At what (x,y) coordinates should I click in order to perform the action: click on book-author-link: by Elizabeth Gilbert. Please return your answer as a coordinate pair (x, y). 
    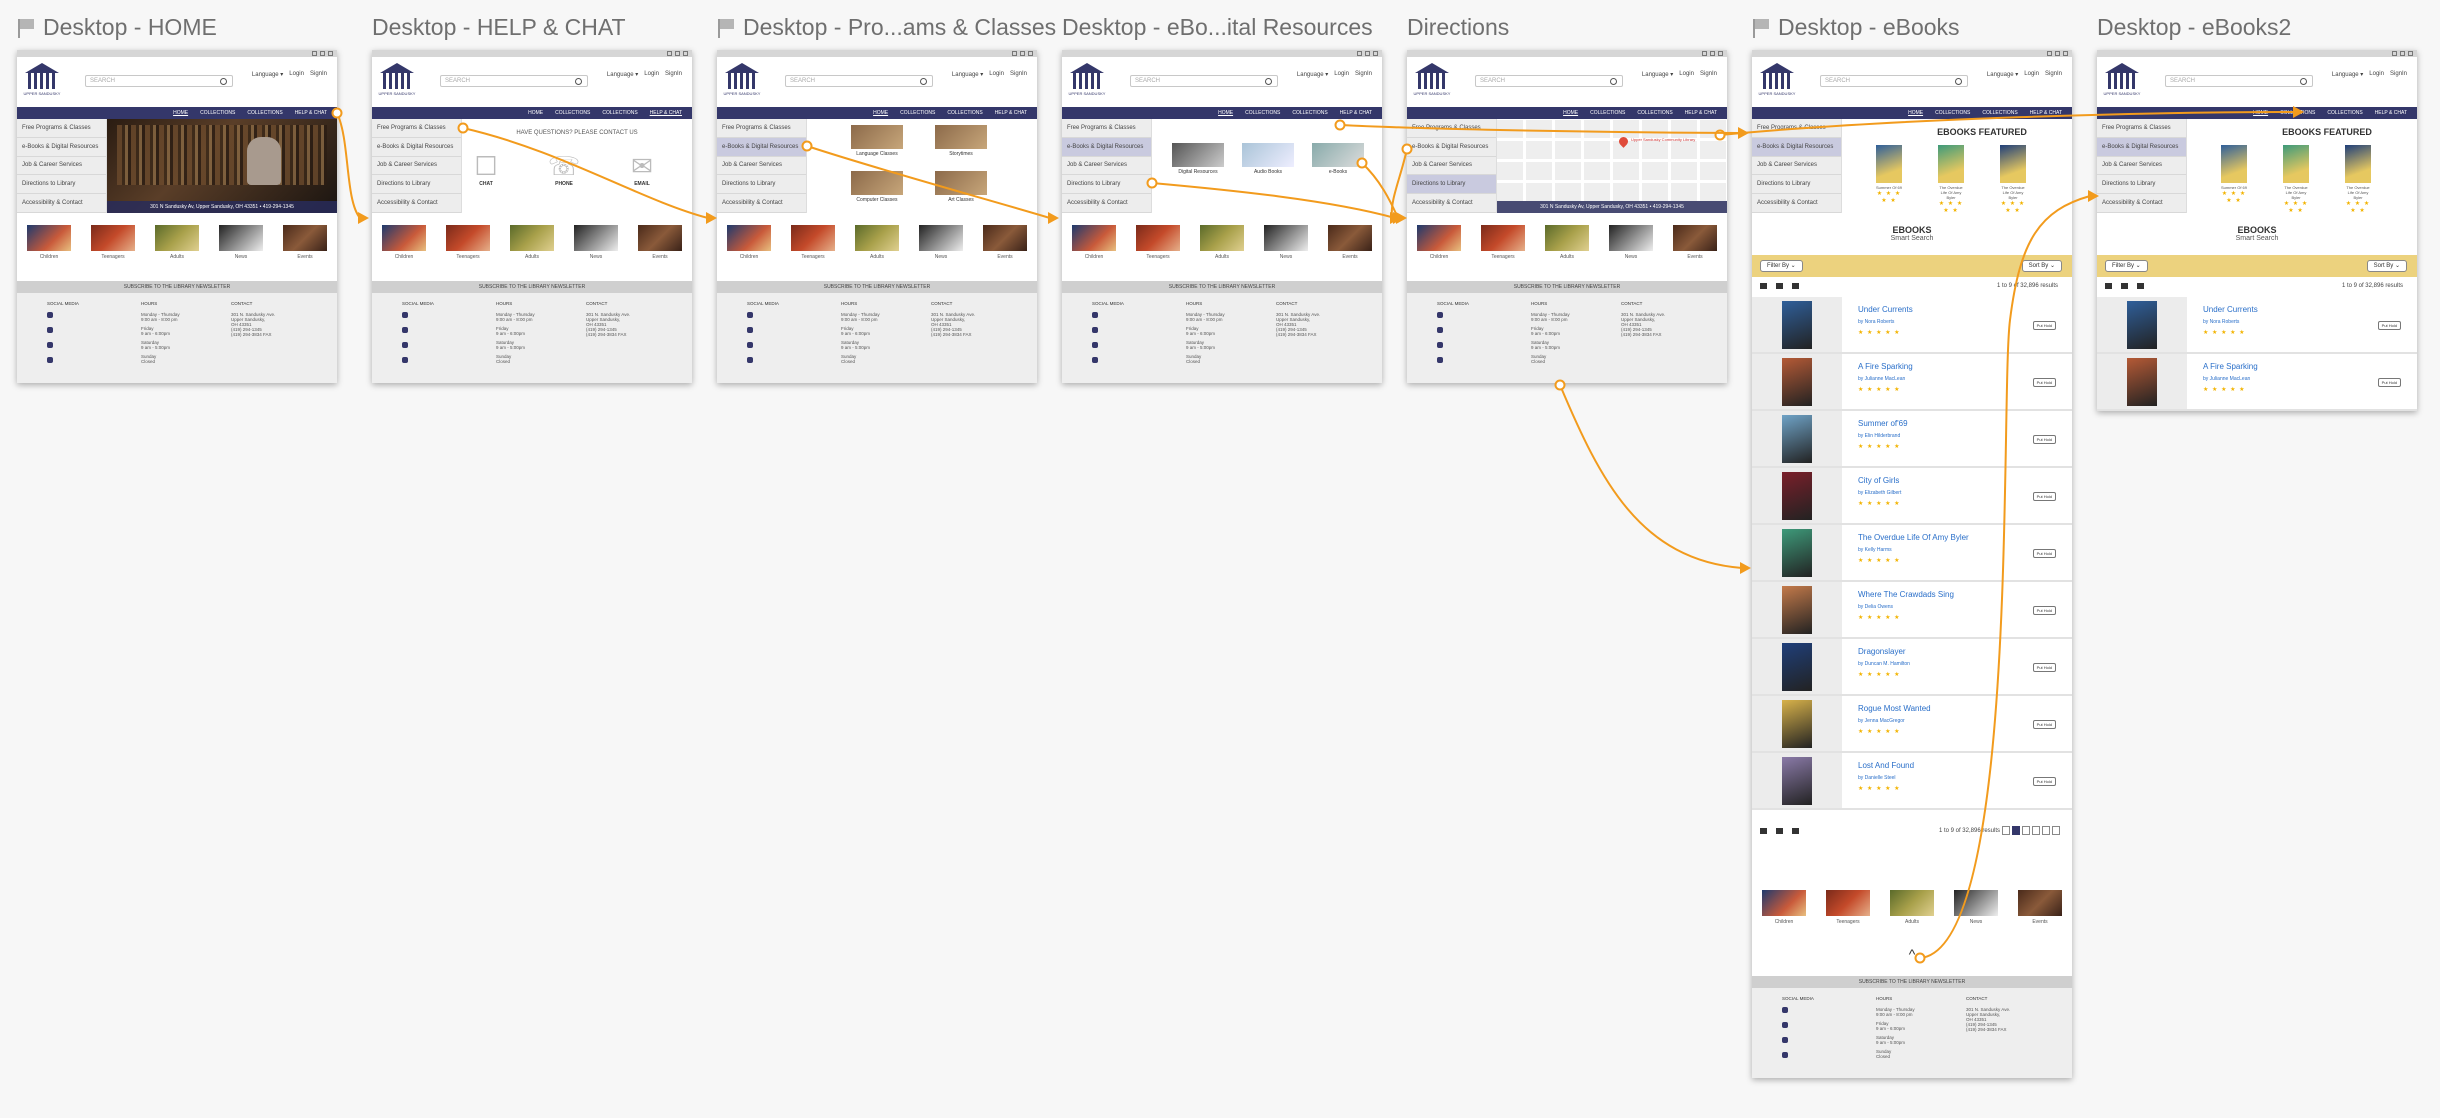
    Looking at the image, I should click on (1957, 493).